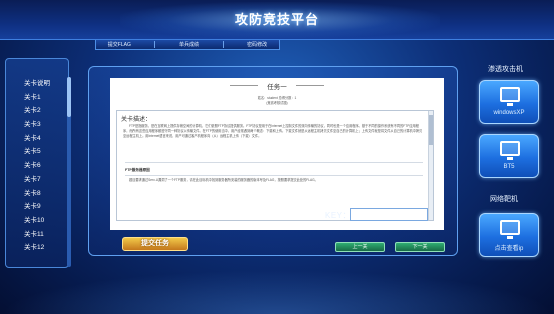 This screenshot has width=554, height=314. Describe the element at coordinates (155, 244) in the screenshot. I see `submit-task-button: 提交任务` at that location.